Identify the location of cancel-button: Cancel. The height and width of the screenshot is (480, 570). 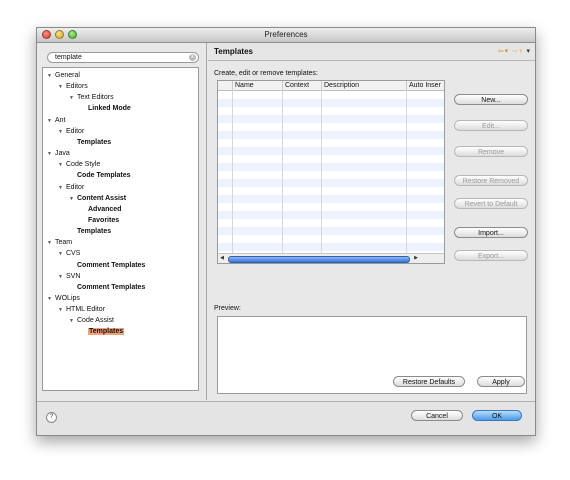
(437, 415).